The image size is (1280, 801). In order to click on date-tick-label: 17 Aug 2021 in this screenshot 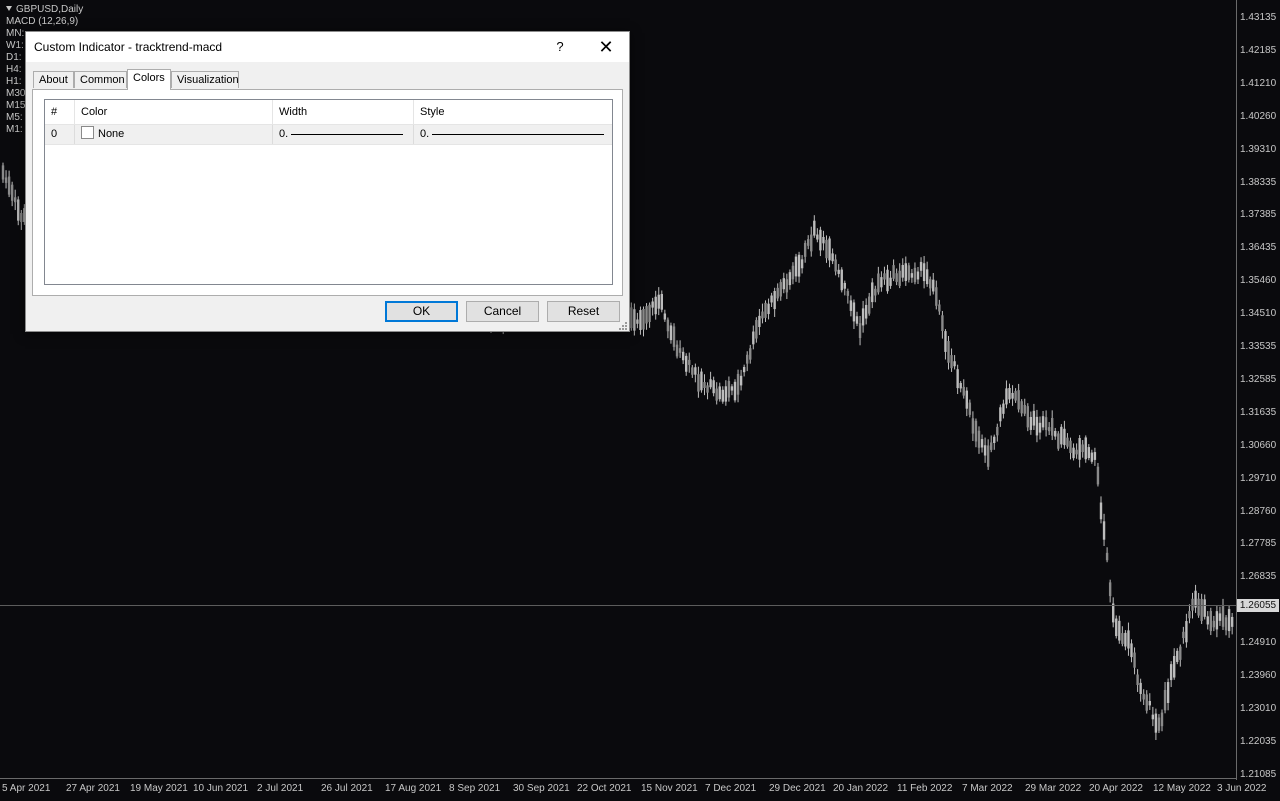, I will do `click(413, 788)`.